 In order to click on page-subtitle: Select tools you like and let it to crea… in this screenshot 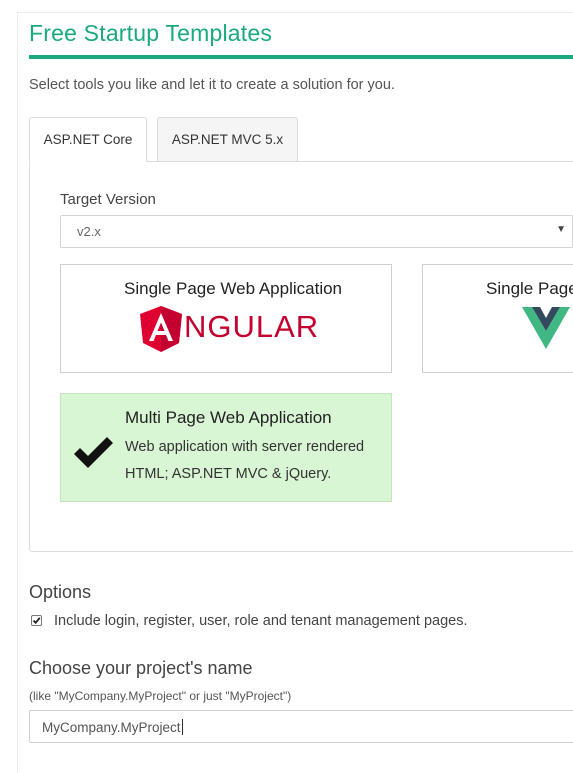, I will do `click(212, 85)`.